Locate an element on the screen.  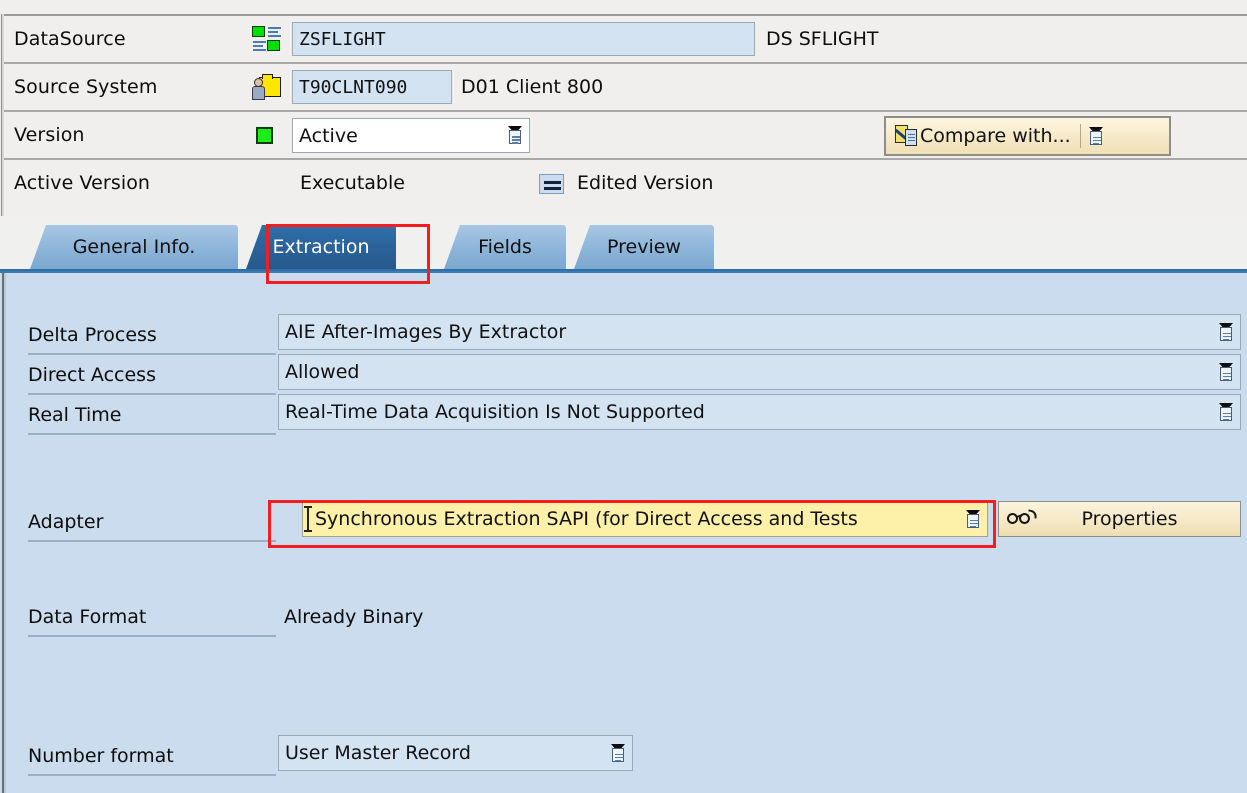
source-system-description: D01 Client 800 is located at coordinates (532, 87).